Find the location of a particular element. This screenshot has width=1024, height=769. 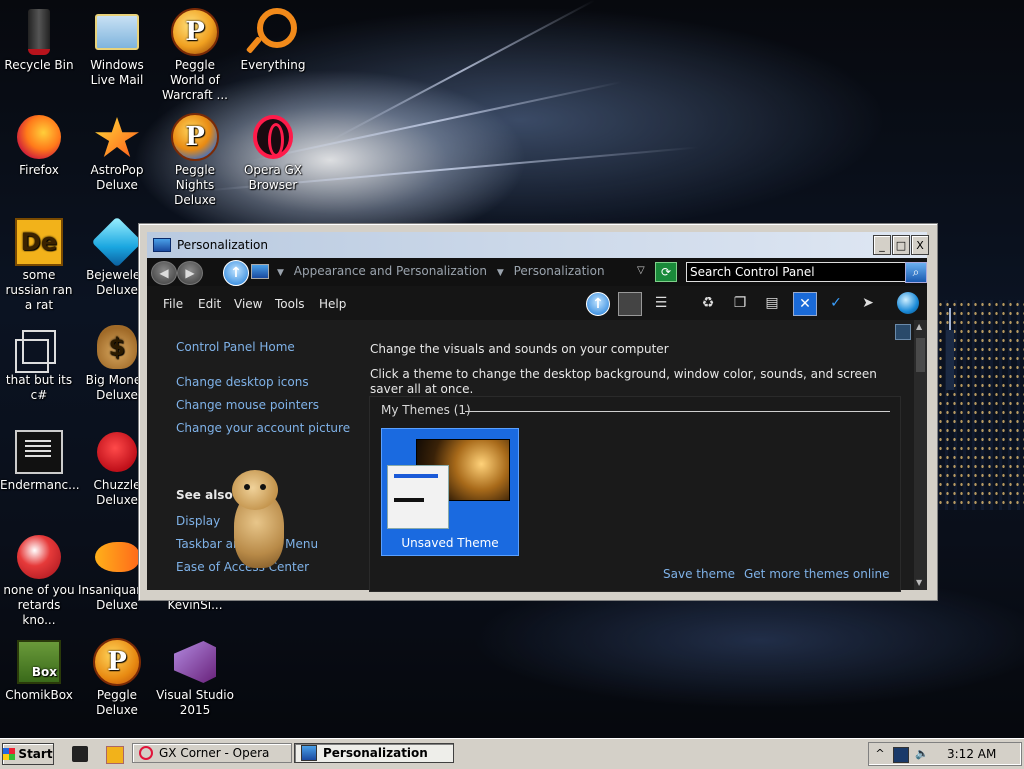

desktop-icon-chomikbox: Box ChomikBox is located at coordinates (39, 670).